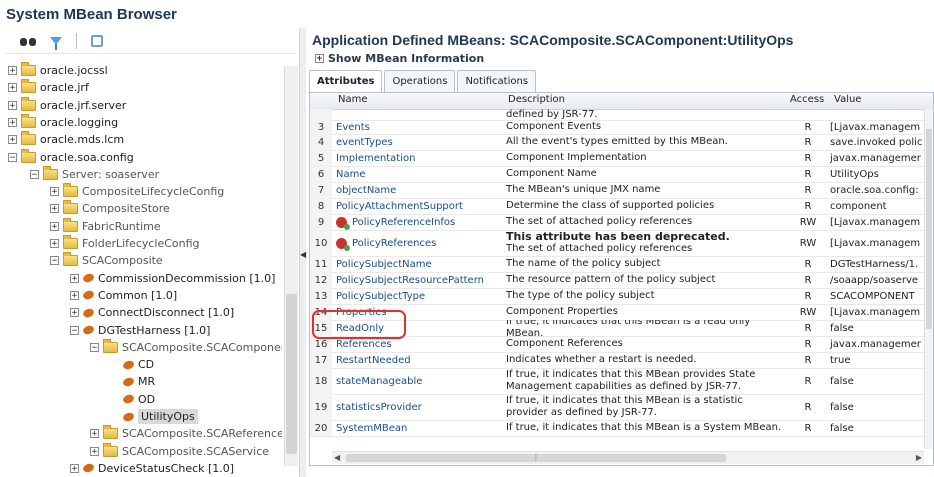 Image resolution: width=934 pixels, height=477 pixels. Describe the element at coordinates (291, 266) in the screenshot. I see `tree-scrollbar` at that location.